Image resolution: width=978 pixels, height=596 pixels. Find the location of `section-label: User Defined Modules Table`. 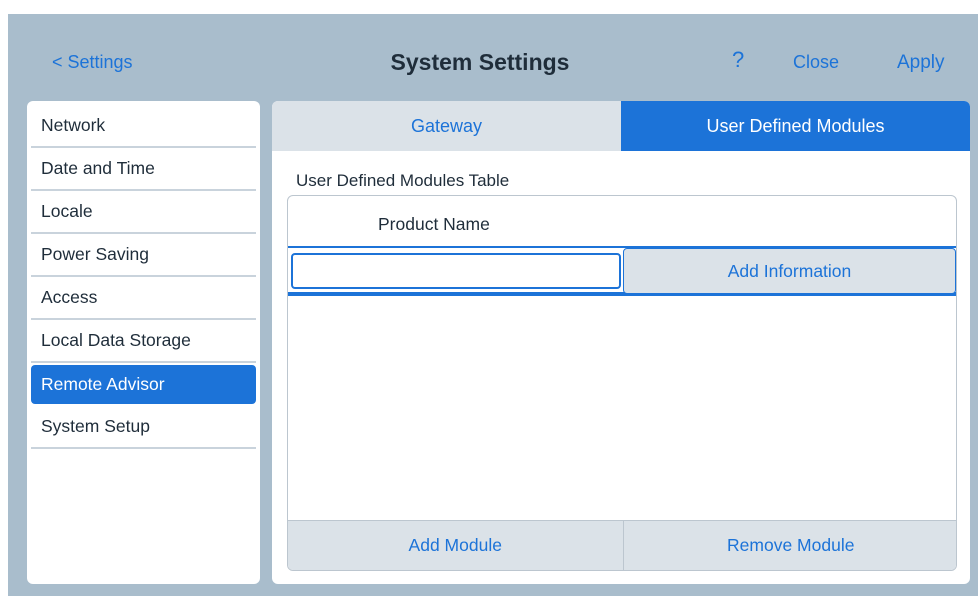

section-label: User Defined Modules Table is located at coordinates (403, 180).